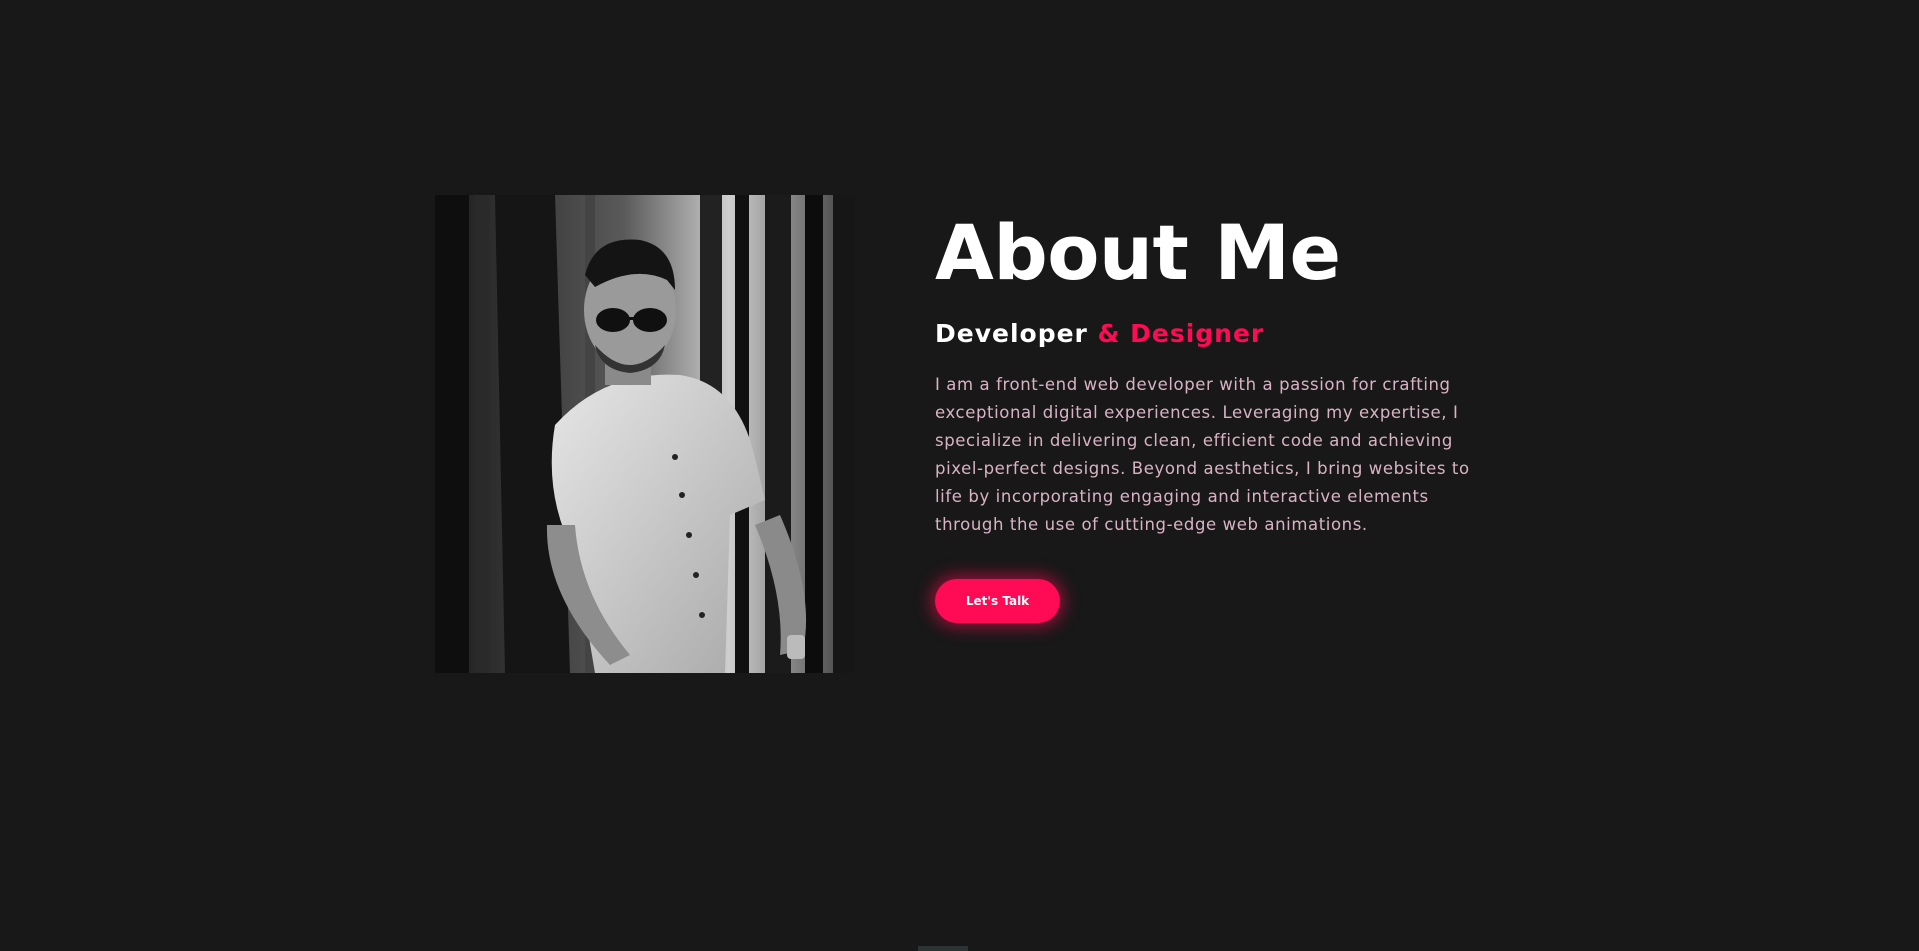 Image resolution: width=1919 pixels, height=951 pixels. I want to click on lets-talk-button: Let's Talk, so click(997, 601).